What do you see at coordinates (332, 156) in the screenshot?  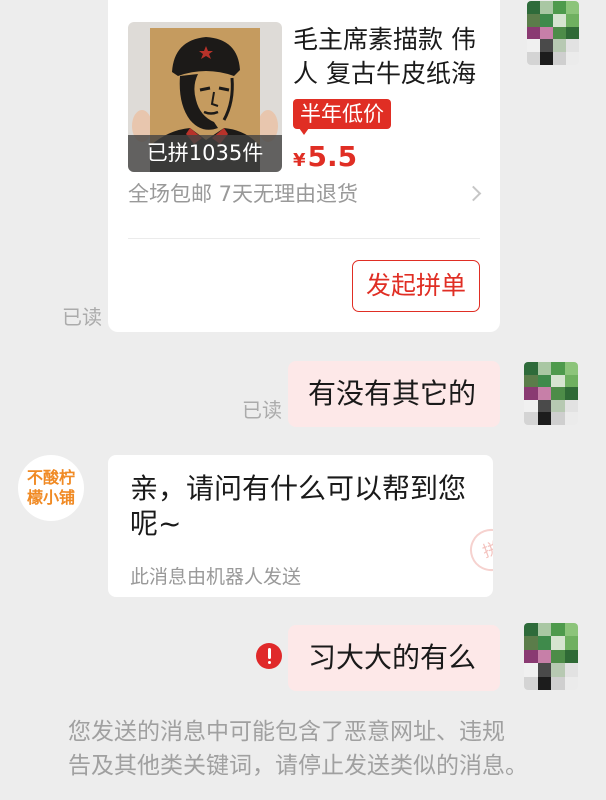 I see `price-value: 5.5` at bounding box center [332, 156].